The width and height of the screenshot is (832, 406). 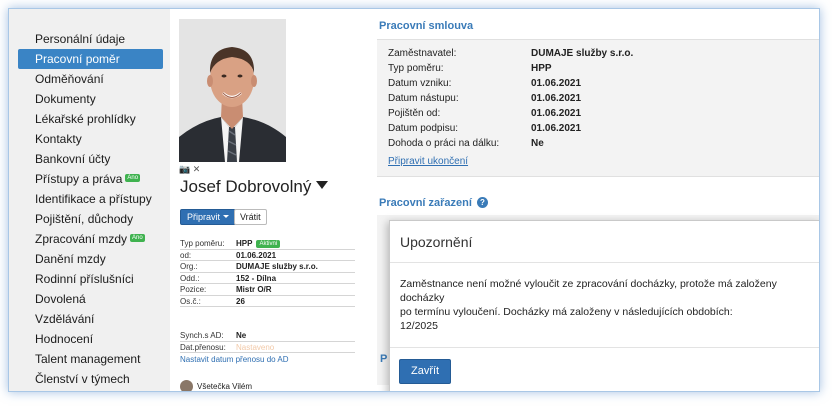 I want to click on sidebar-item-employment: Pracovní poměr, so click(x=90, y=59).